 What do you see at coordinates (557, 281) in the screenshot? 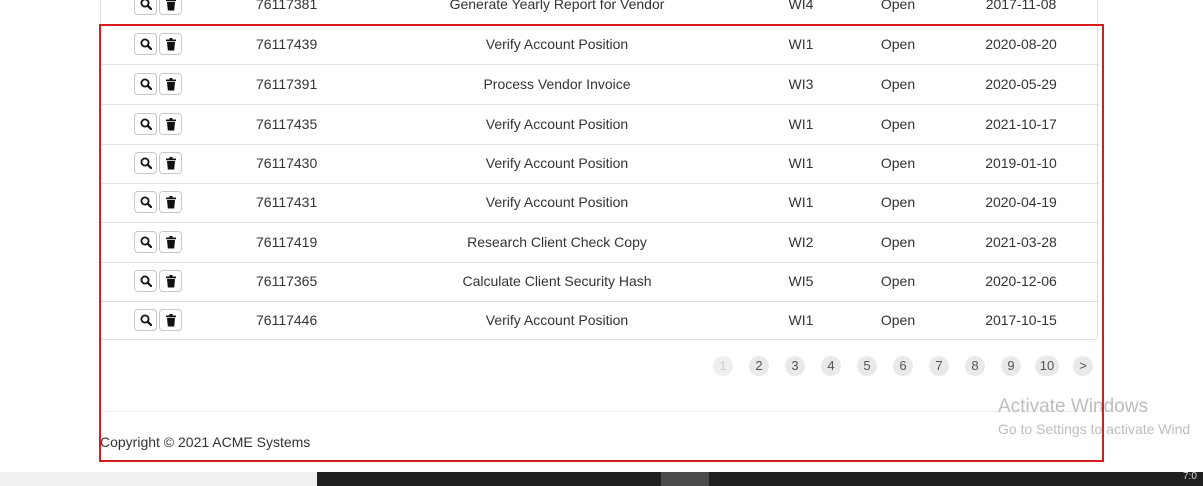
I see `work-item-title: Calculate Client Security Hash` at bounding box center [557, 281].